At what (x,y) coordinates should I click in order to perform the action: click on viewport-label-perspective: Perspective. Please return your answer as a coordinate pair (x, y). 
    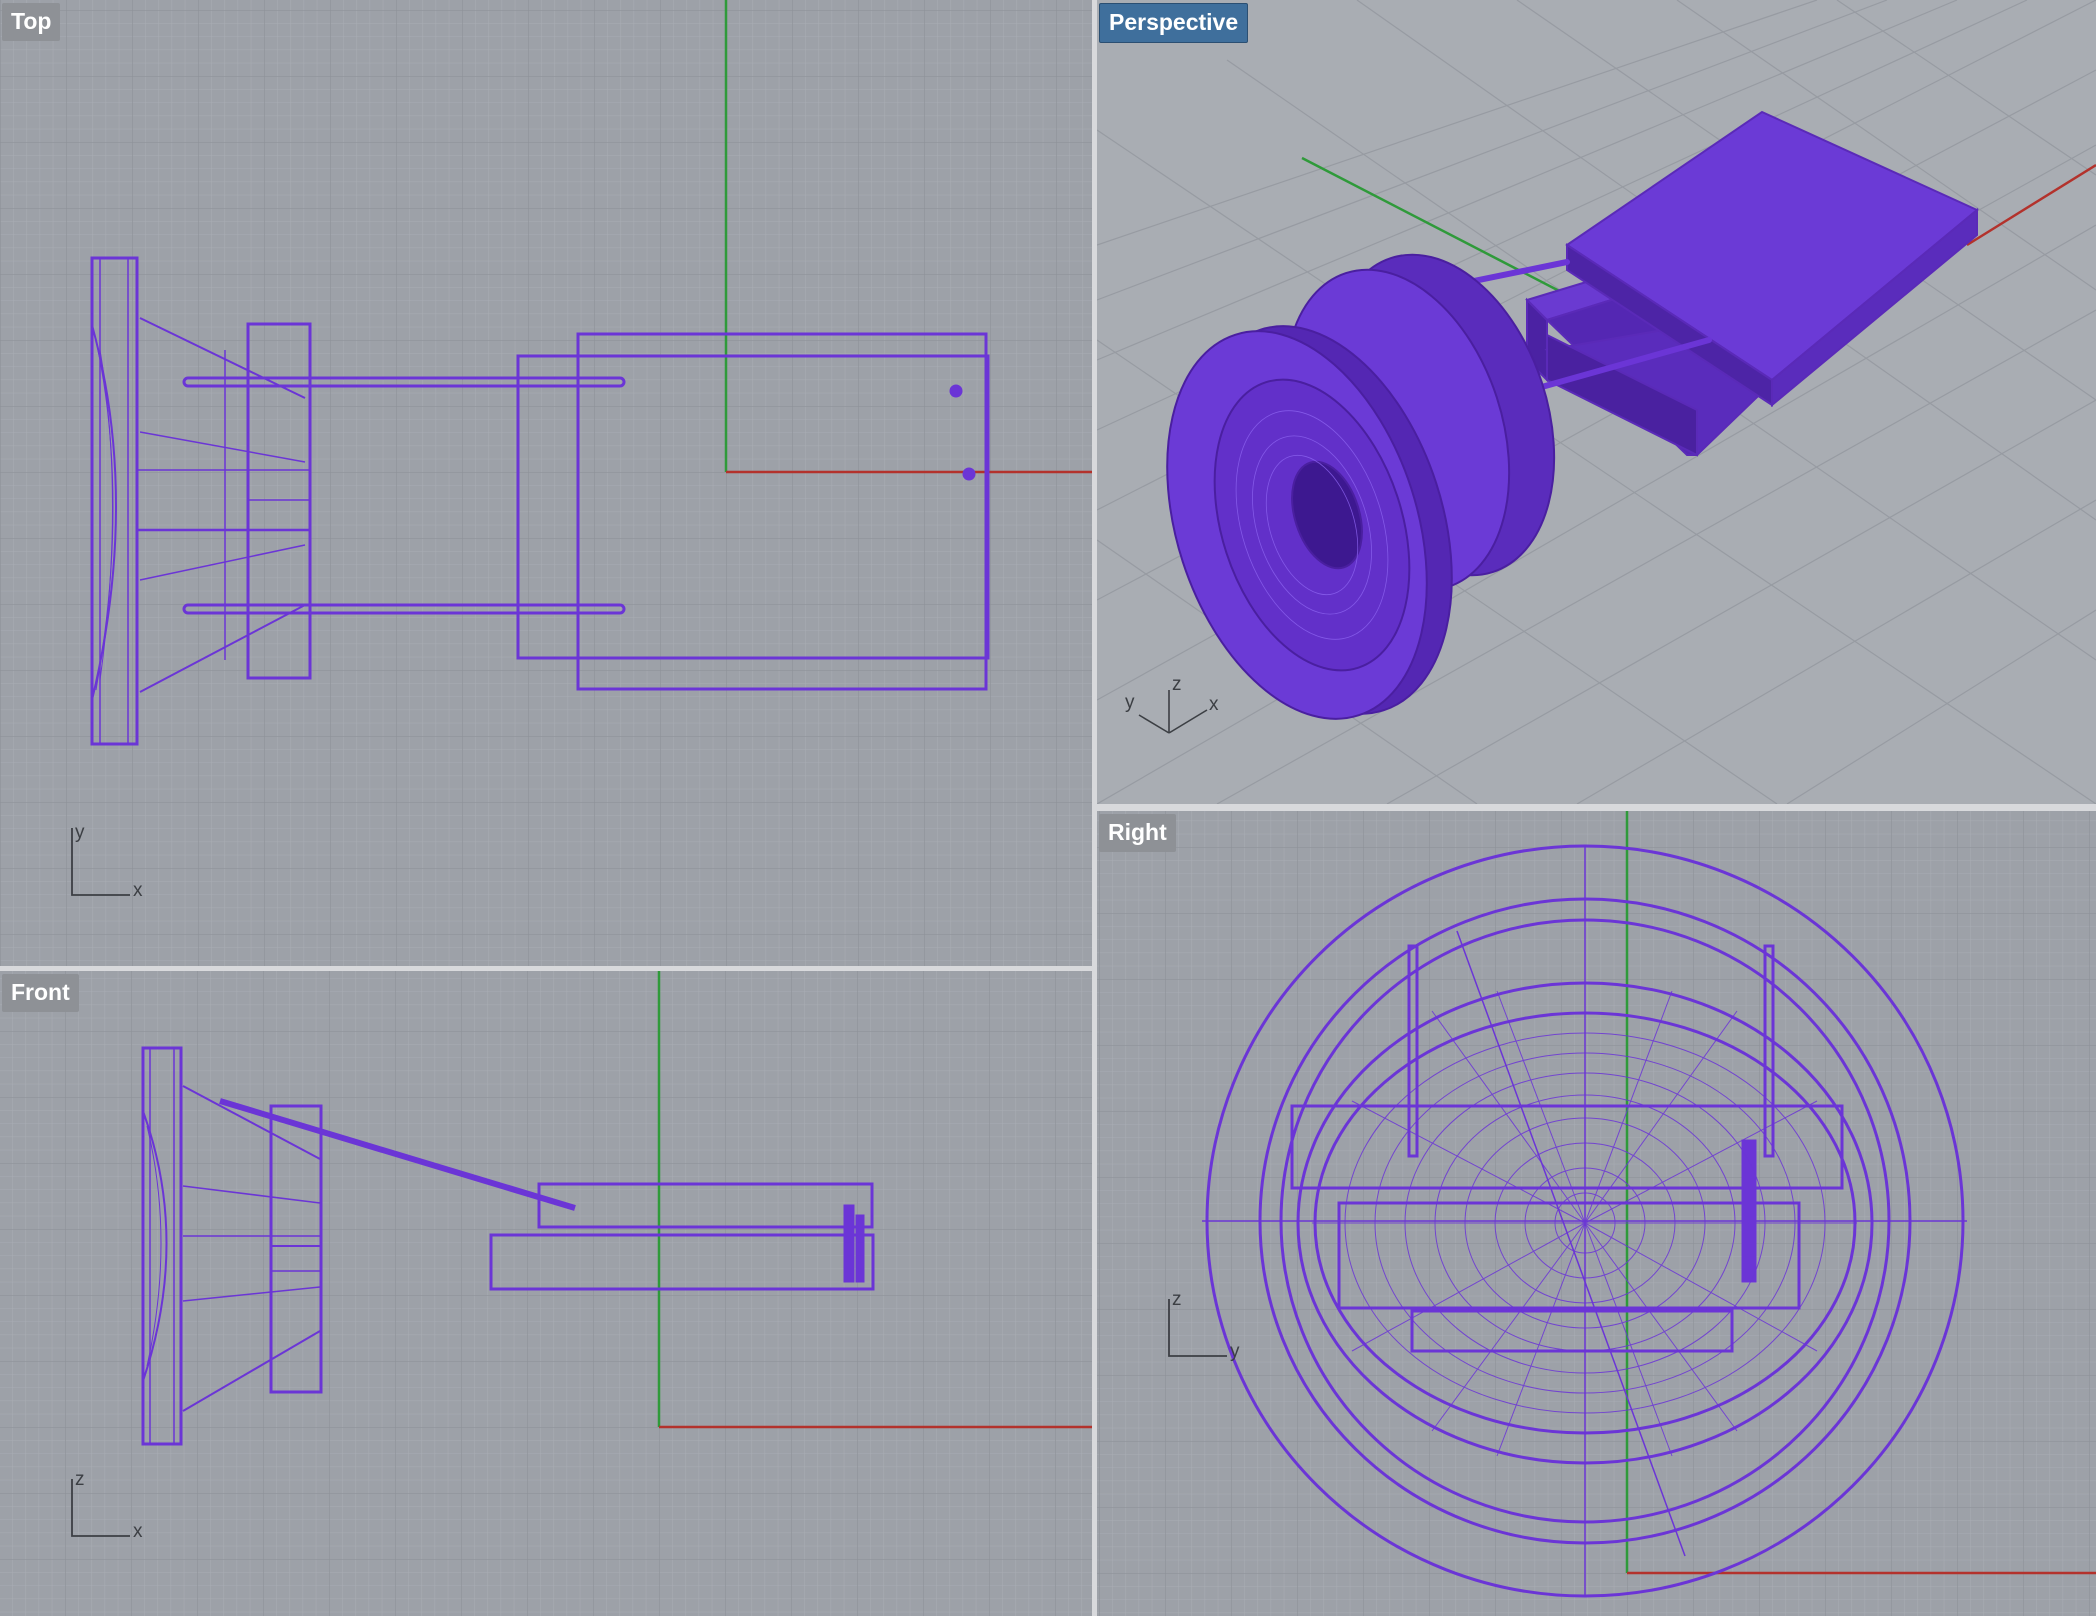
    Looking at the image, I should click on (1174, 23).